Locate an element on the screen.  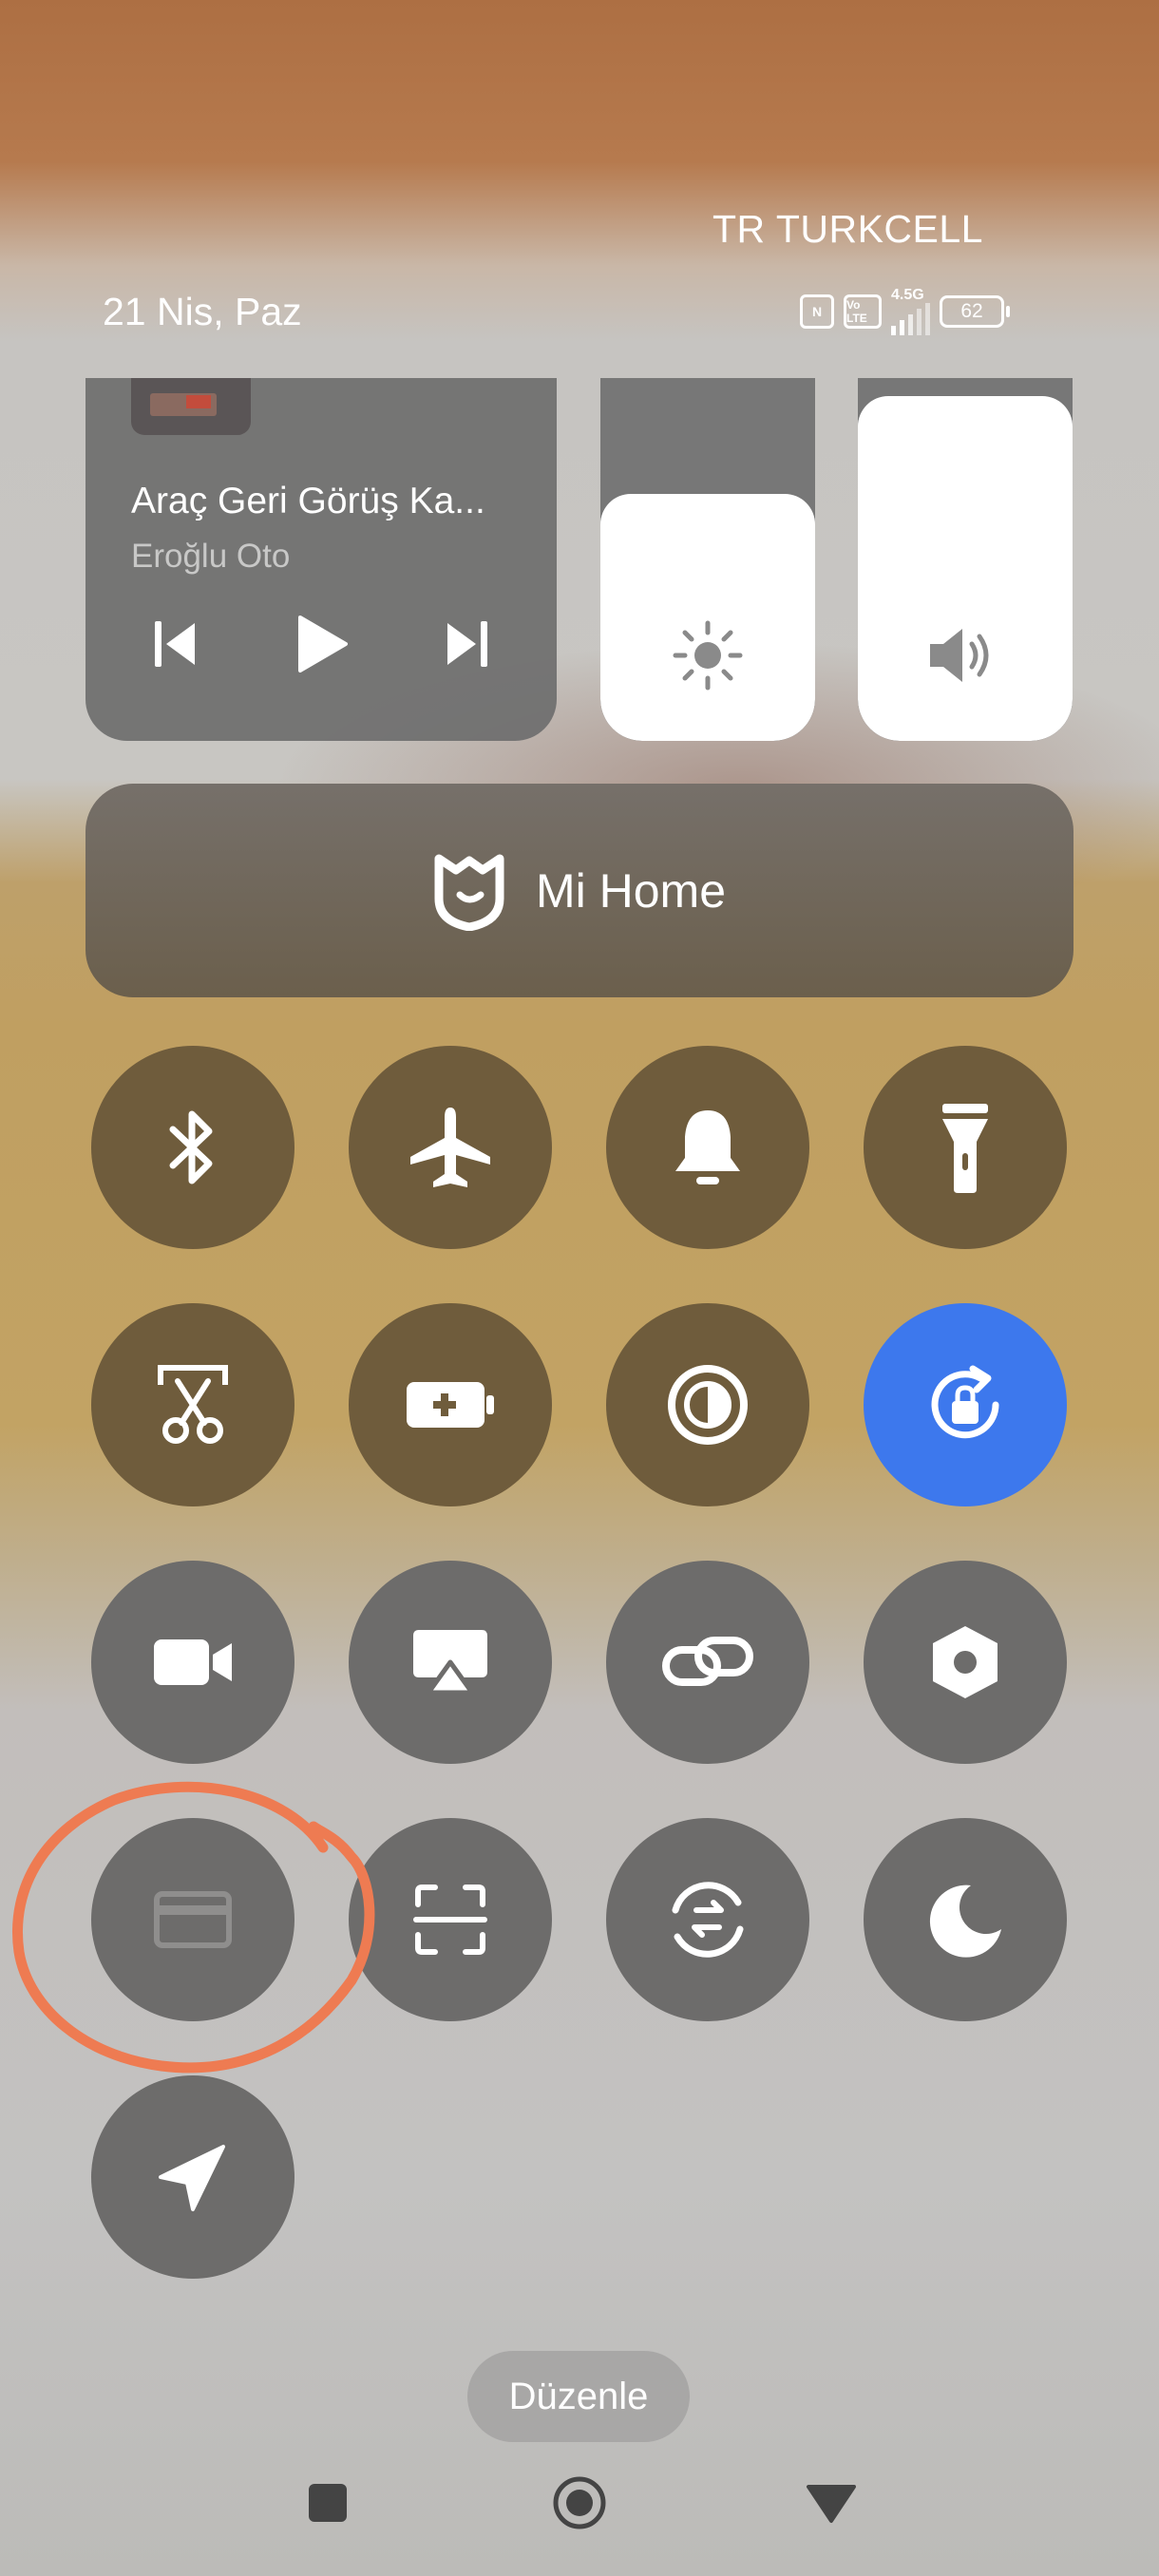
mi-home-button: Mi Home is located at coordinates (580, 890).